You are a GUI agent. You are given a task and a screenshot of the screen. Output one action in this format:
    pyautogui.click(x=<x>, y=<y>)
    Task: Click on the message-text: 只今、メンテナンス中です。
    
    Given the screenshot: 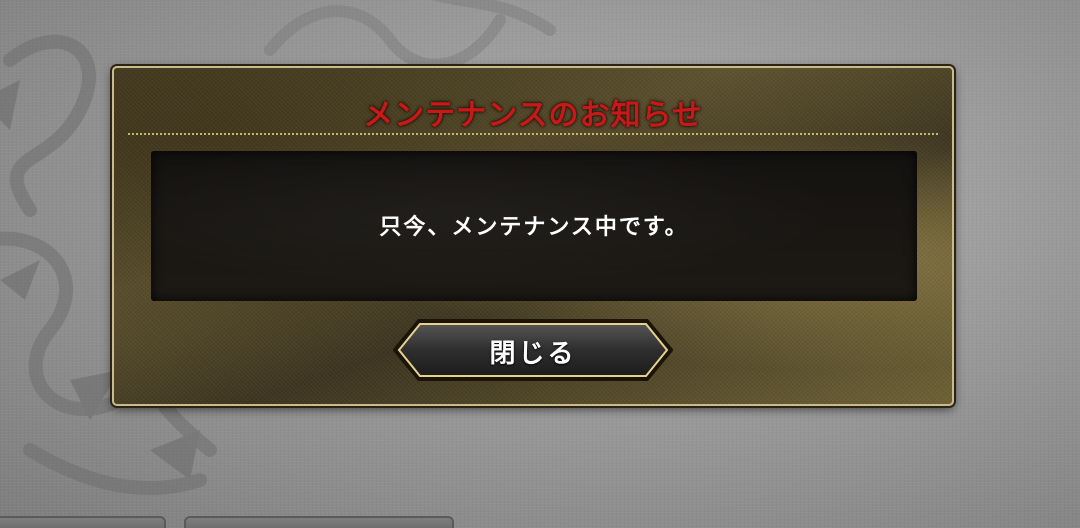 What is the action you would take?
    pyautogui.click(x=534, y=227)
    